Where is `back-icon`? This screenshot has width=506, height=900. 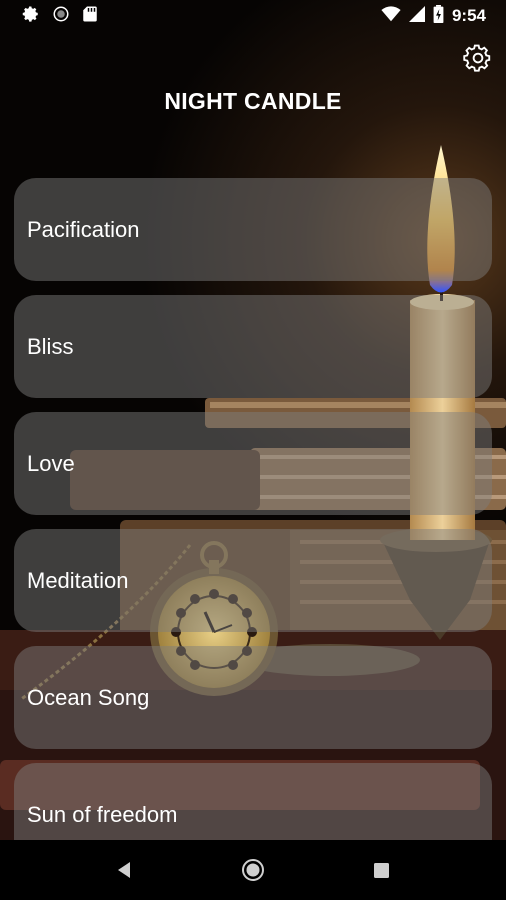
back-icon is located at coordinates (124, 870).